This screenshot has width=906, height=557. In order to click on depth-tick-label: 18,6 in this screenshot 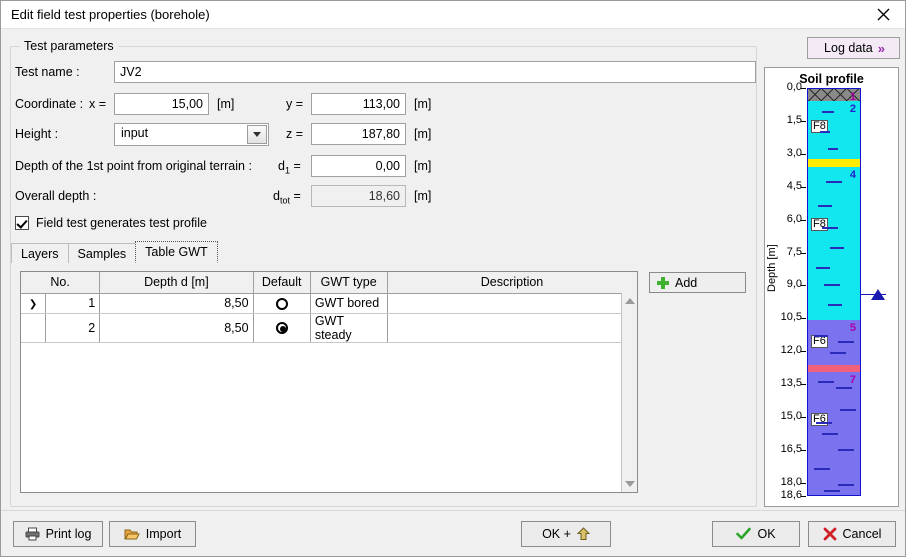, I will do `click(791, 495)`.